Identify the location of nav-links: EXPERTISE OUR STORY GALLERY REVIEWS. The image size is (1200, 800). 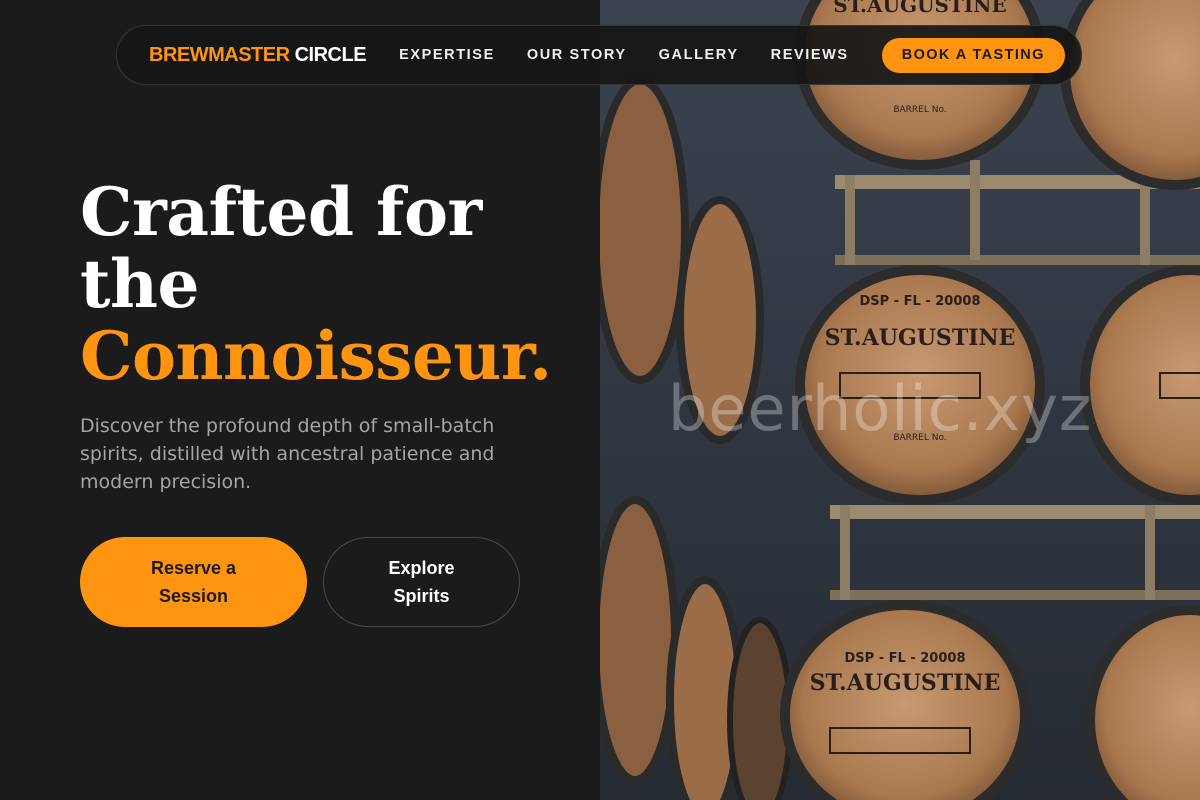
(624, 55).